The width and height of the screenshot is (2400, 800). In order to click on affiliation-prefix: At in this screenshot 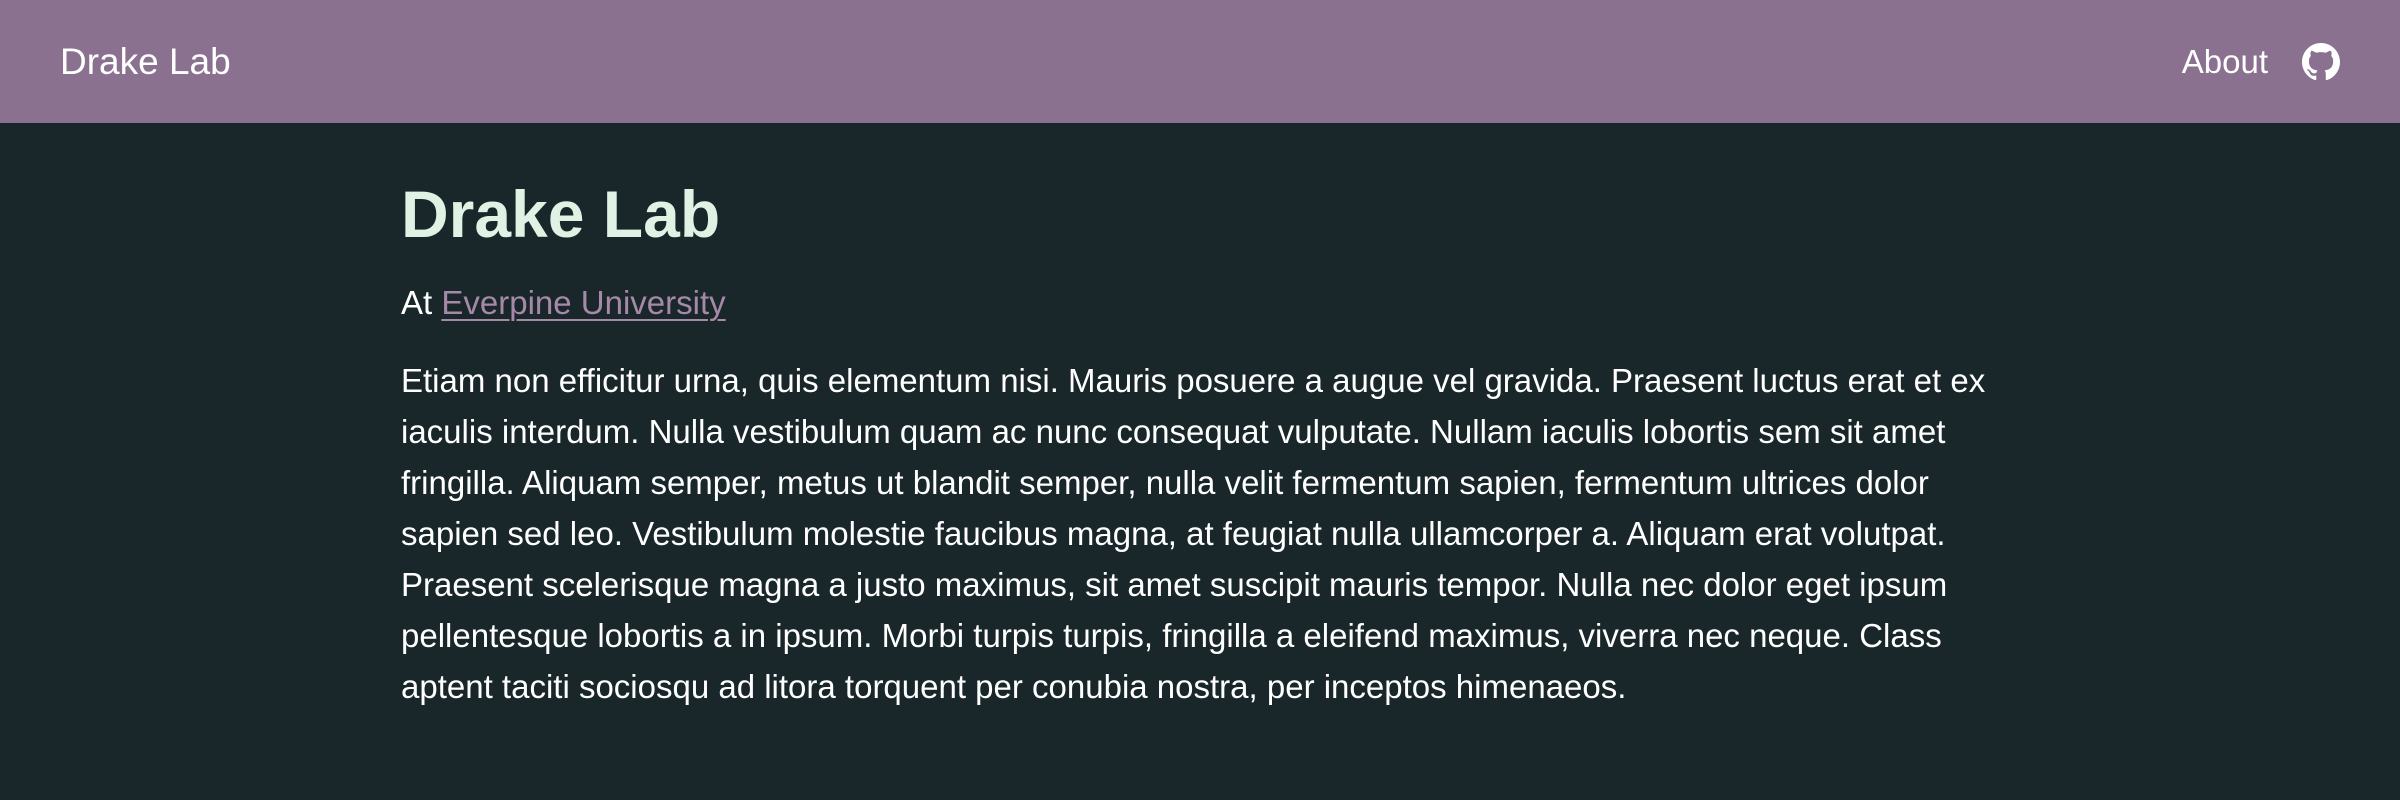, I will do `click(417, 303)`.